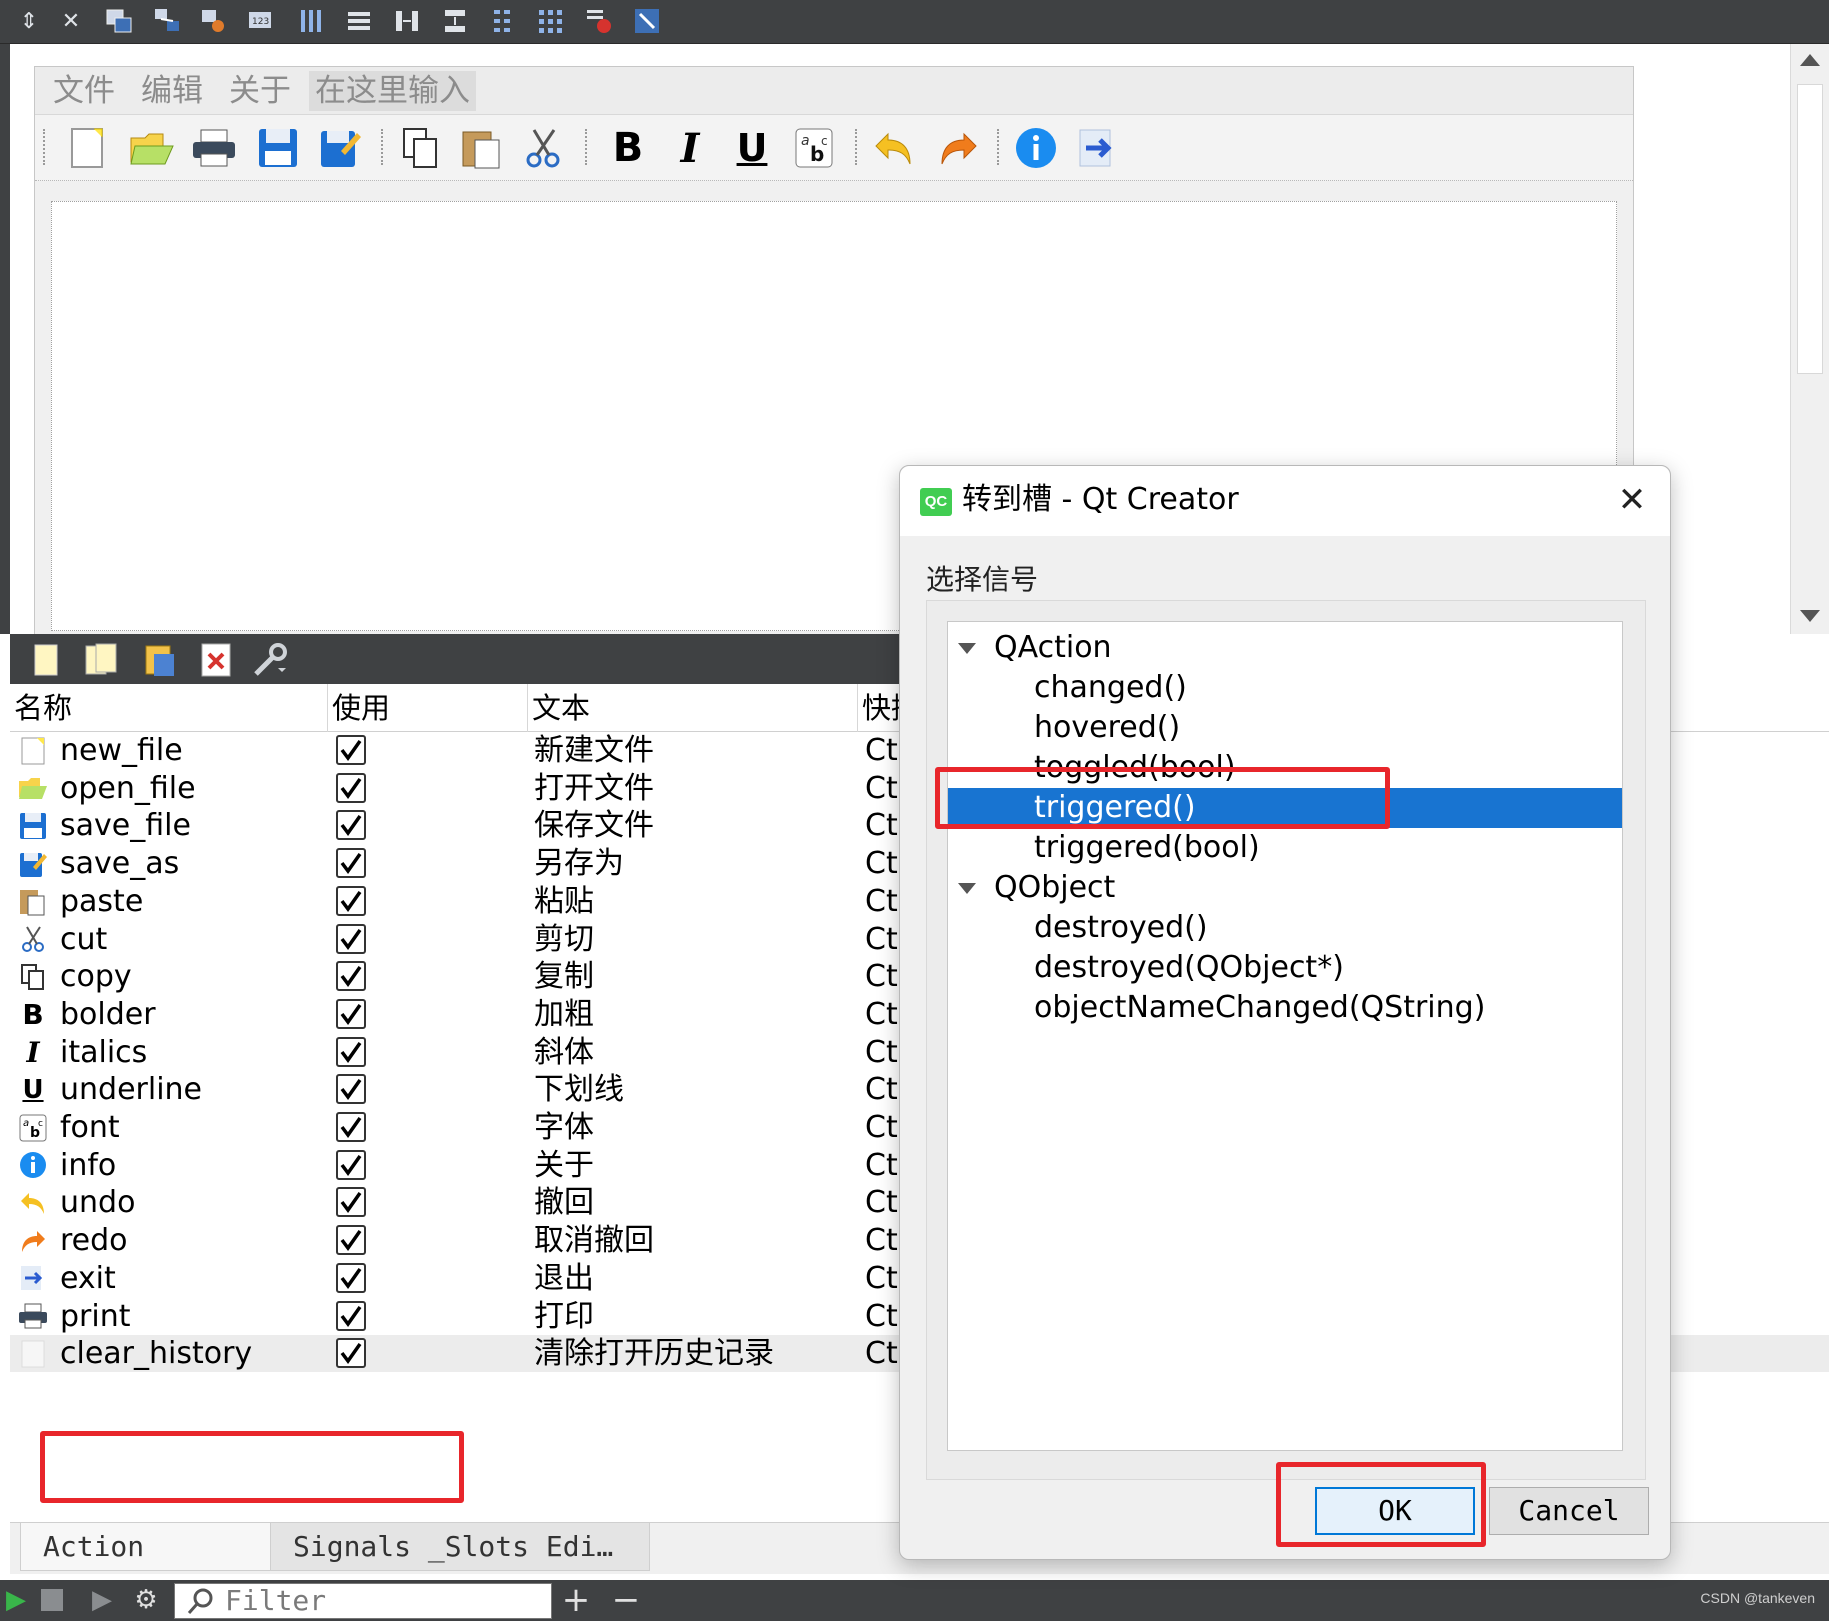  I want to click on minus-icon: −, so click(626, 1600).